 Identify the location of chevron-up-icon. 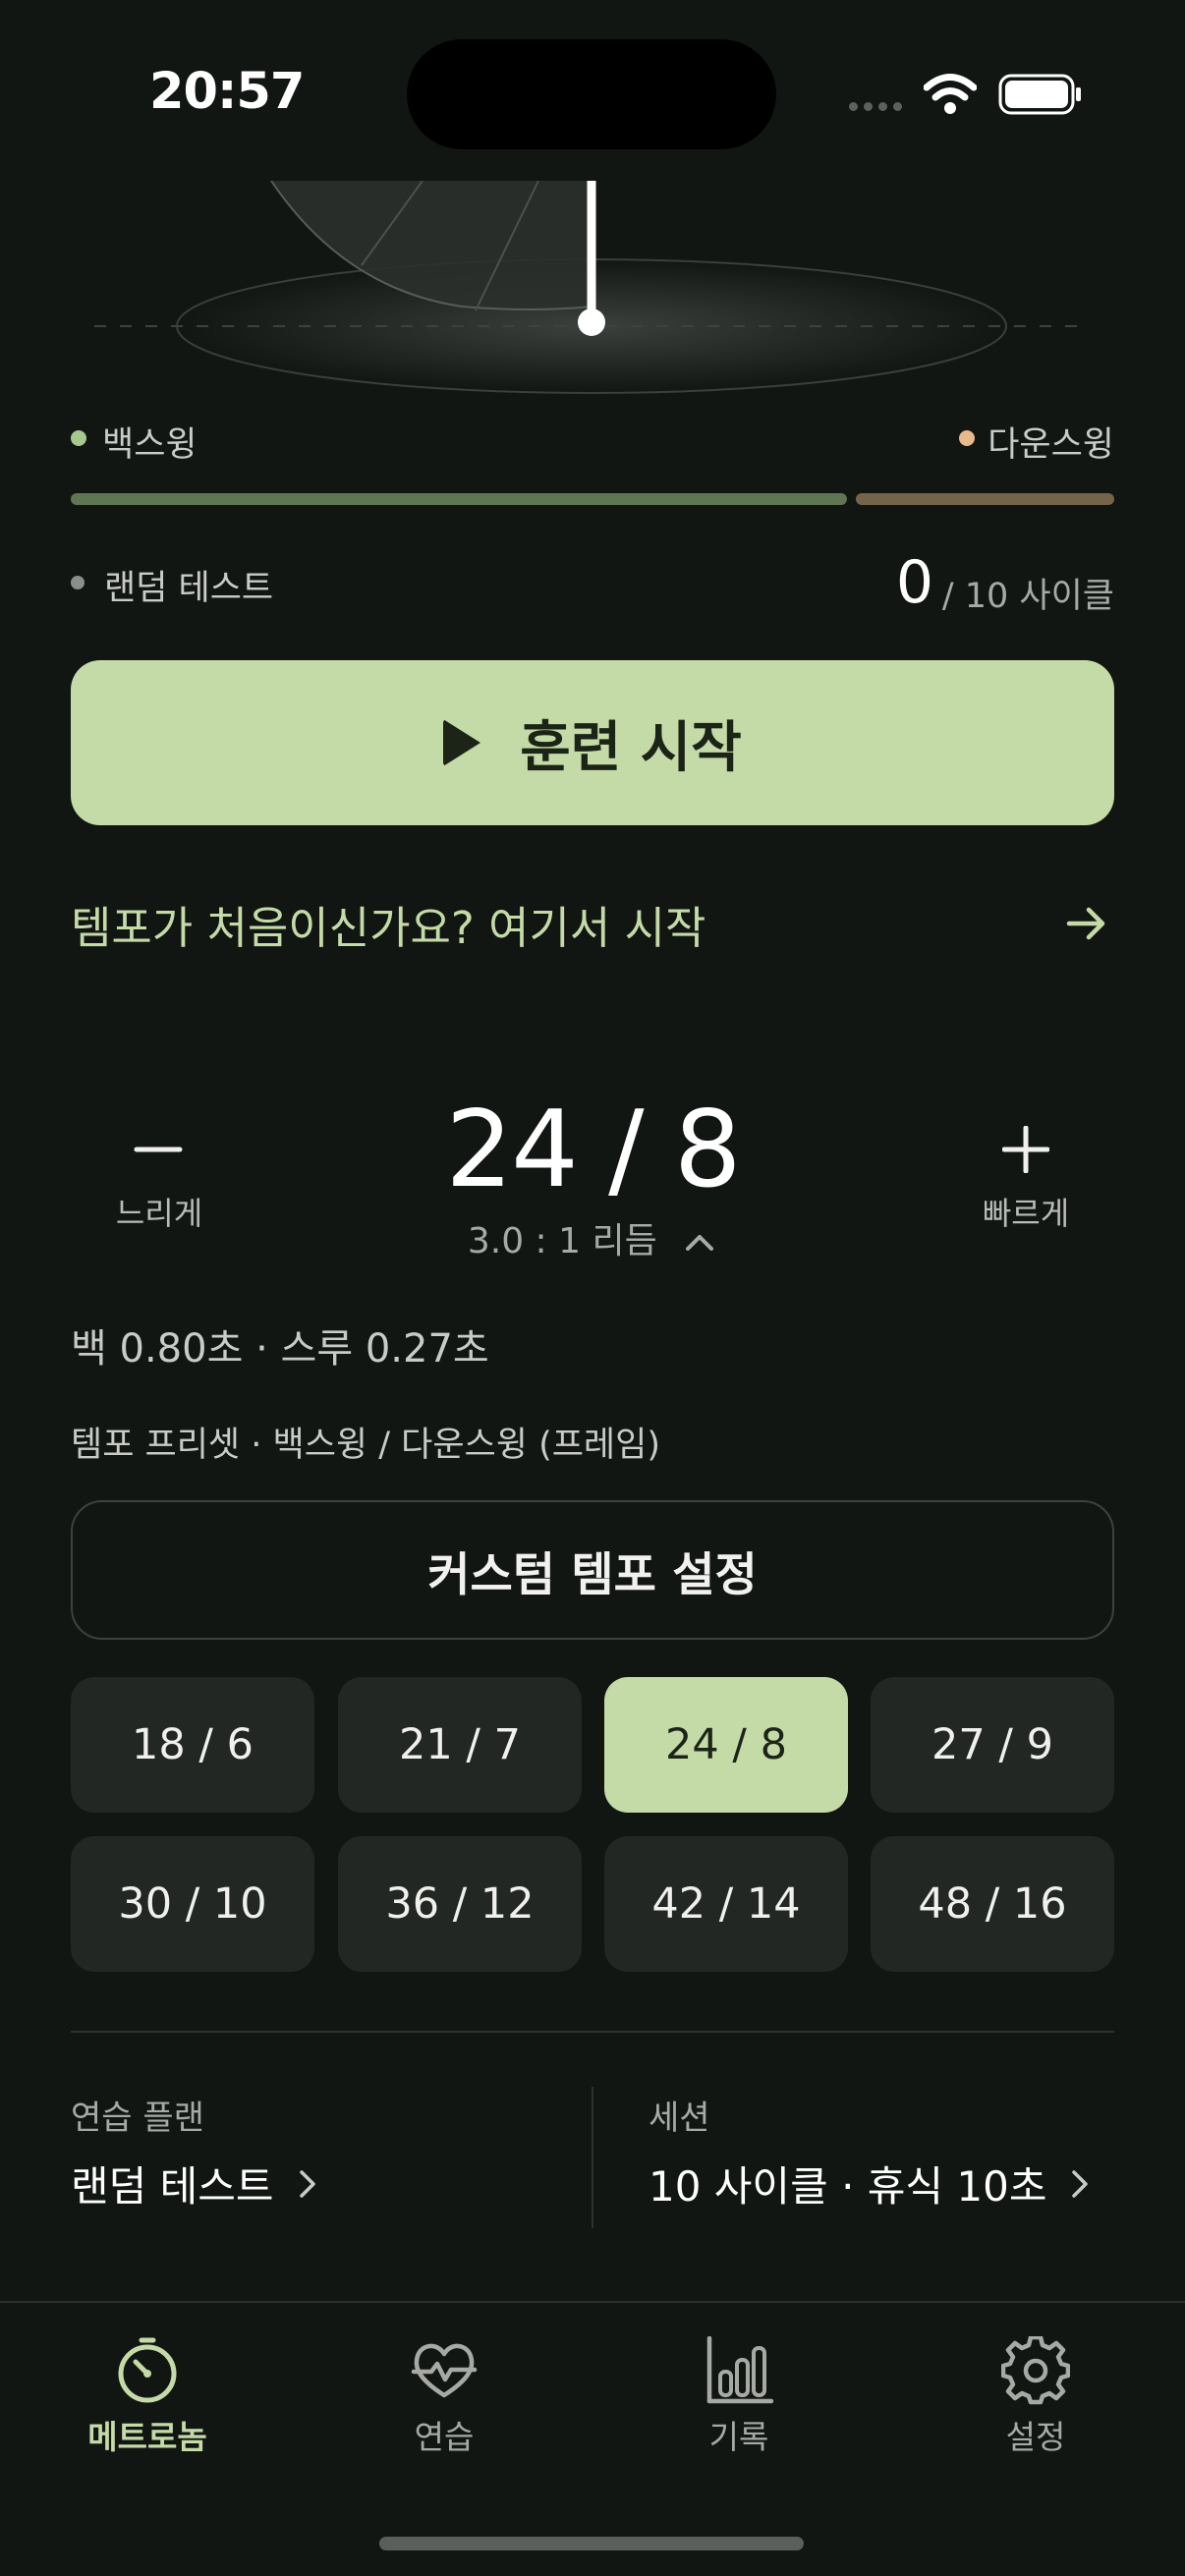
(700, 1243).